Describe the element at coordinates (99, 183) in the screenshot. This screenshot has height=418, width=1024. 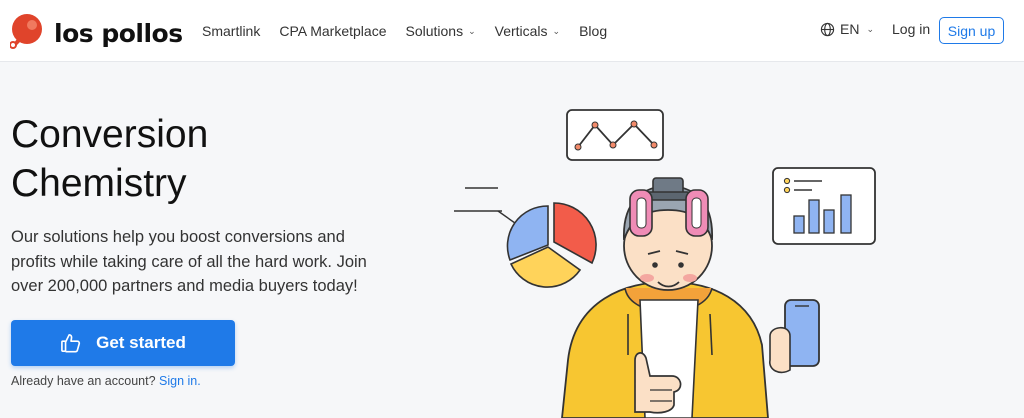
I see `hero-title-line2: Chemistry` at that location.